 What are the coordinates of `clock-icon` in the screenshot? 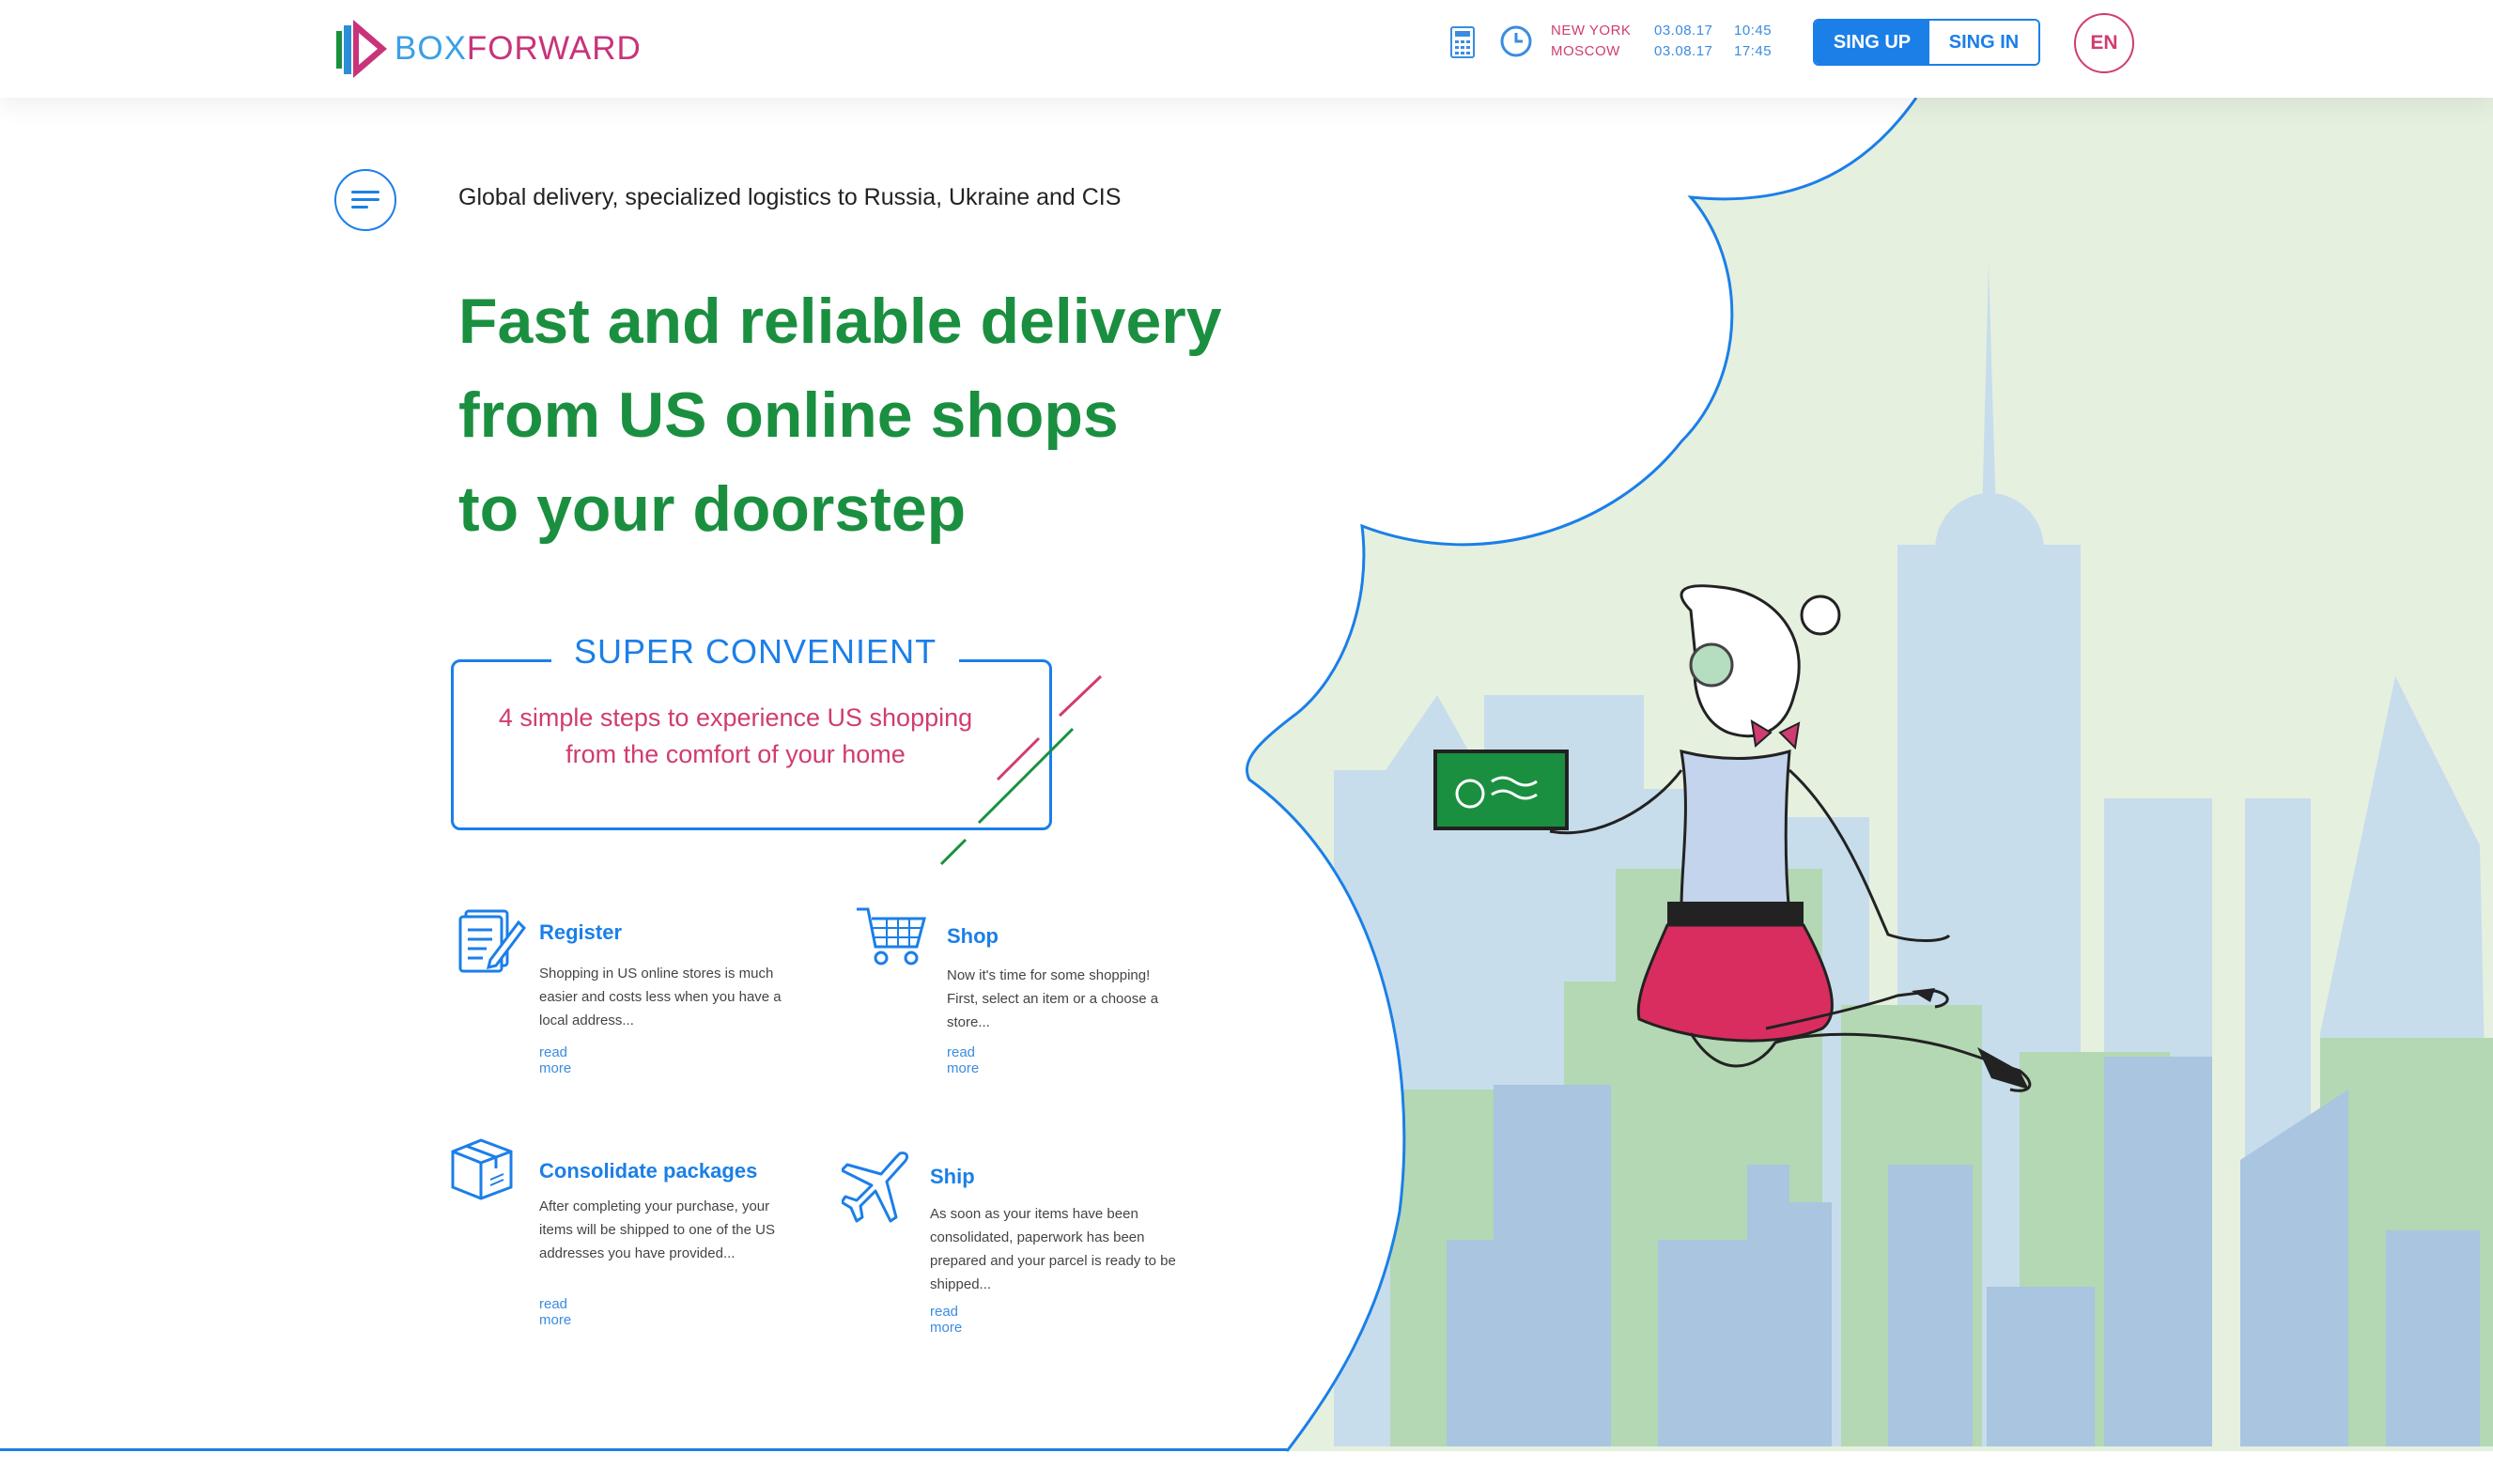 It's located at (1516, 41).